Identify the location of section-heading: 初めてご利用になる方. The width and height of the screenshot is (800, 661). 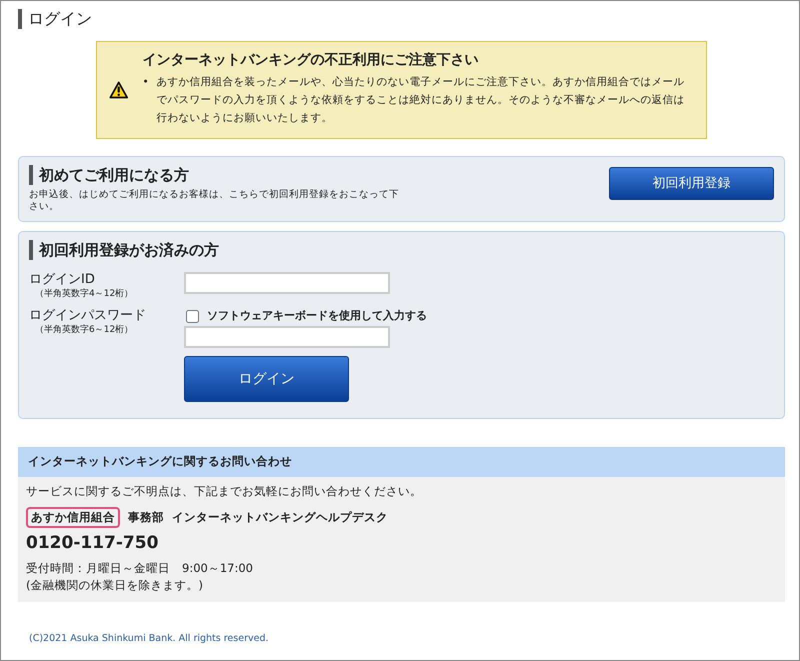
(214, 174).